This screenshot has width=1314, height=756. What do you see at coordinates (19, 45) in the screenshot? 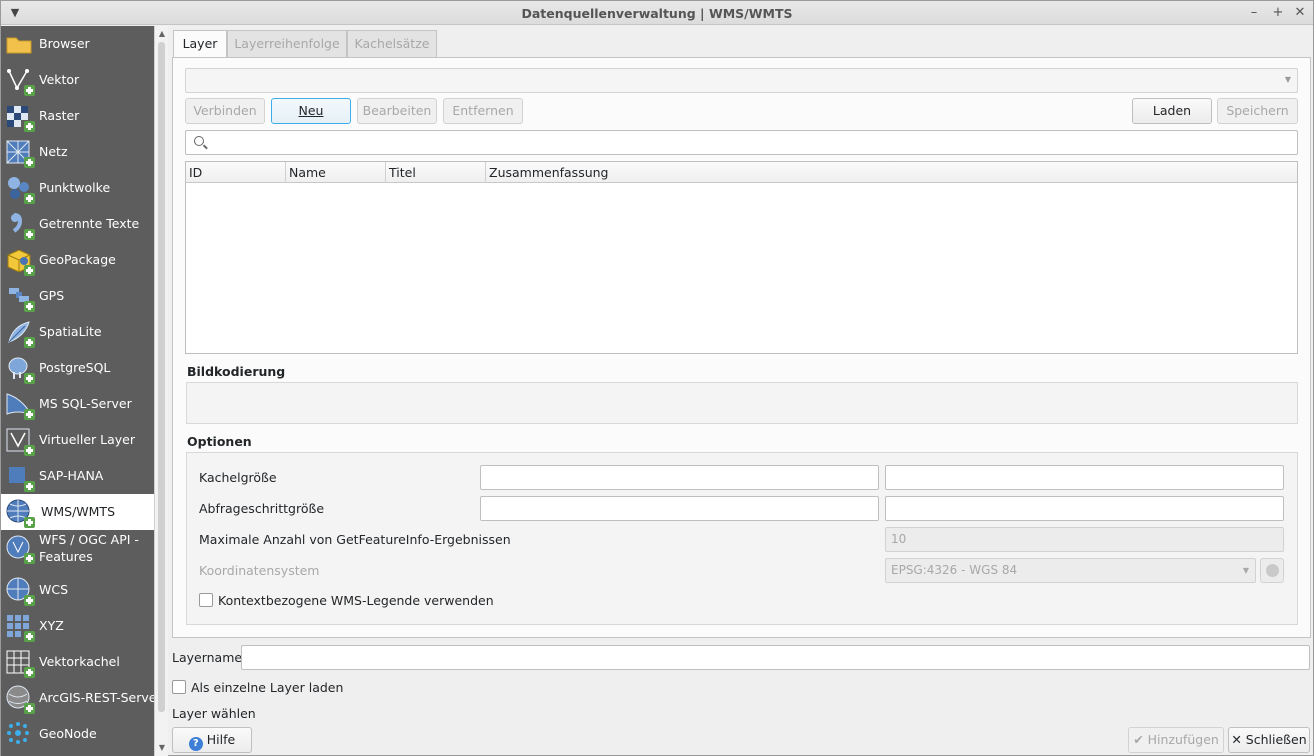
I see `folder-icon` at bounding box center [19, 45].